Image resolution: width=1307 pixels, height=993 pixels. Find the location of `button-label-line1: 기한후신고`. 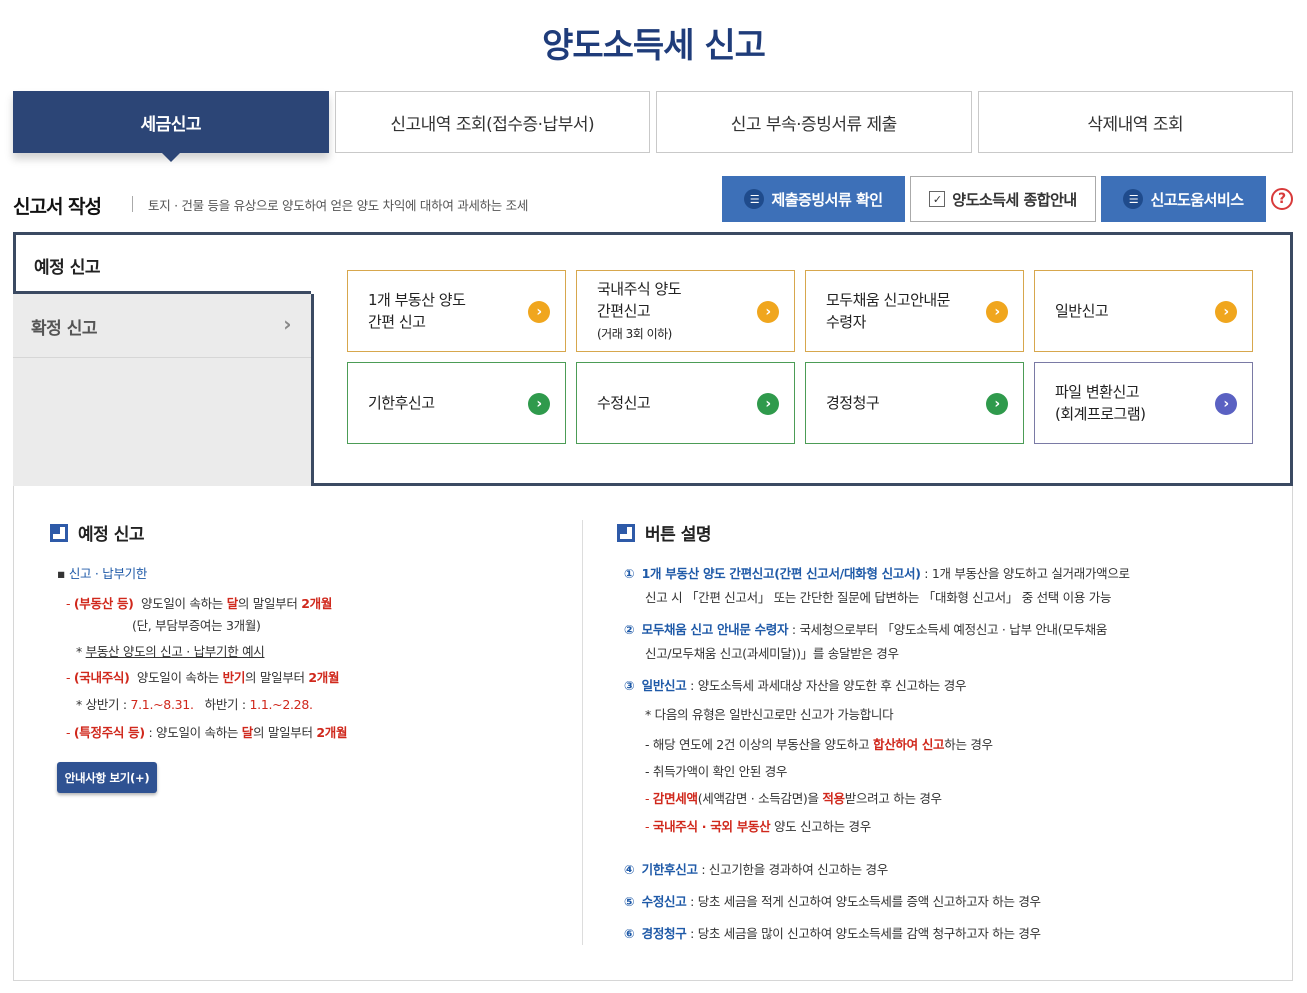

button-label-line1: 기한후신고 is located at coordinates (401, 403).